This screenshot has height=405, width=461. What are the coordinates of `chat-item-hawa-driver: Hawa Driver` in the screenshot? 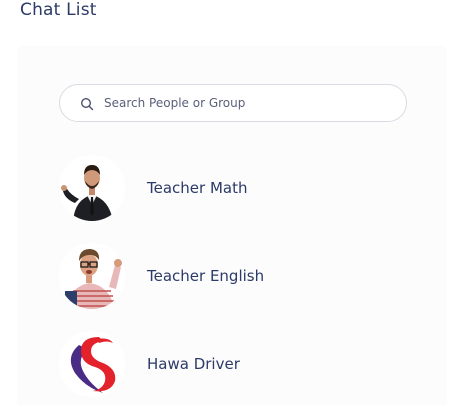 It's located at (239, 364).